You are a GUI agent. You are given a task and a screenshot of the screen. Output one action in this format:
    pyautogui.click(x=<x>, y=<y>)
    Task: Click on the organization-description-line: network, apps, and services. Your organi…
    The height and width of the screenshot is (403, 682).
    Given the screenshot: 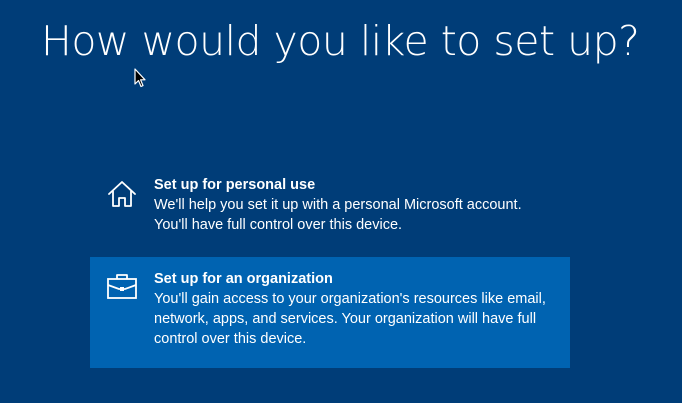 What is the action you would take?
    pyautogui.click(x=345, y=319)
    